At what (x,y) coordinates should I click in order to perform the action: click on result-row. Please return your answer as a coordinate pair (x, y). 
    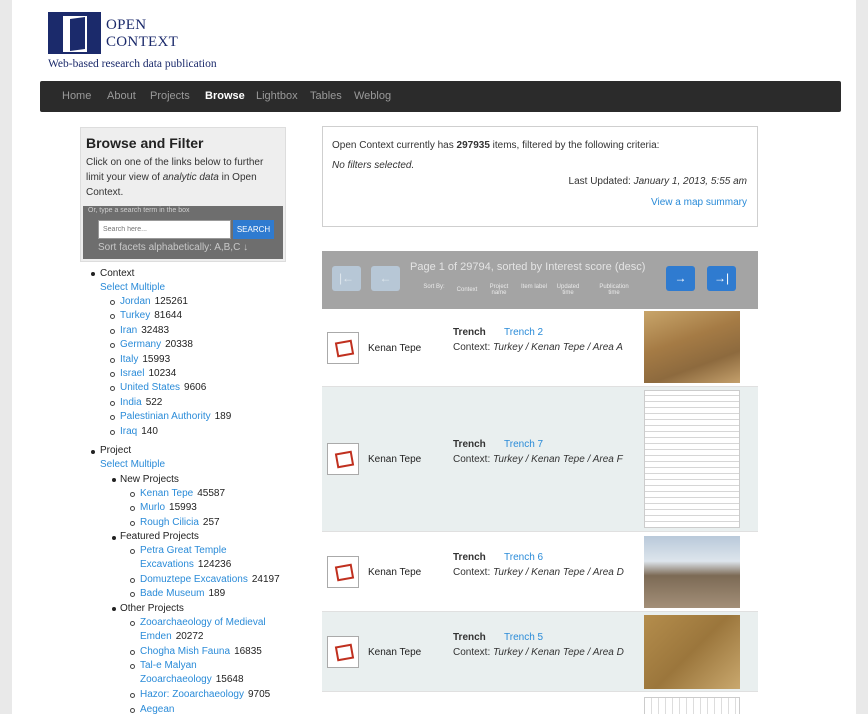
    Looking at the image, I should click on (540, 703).